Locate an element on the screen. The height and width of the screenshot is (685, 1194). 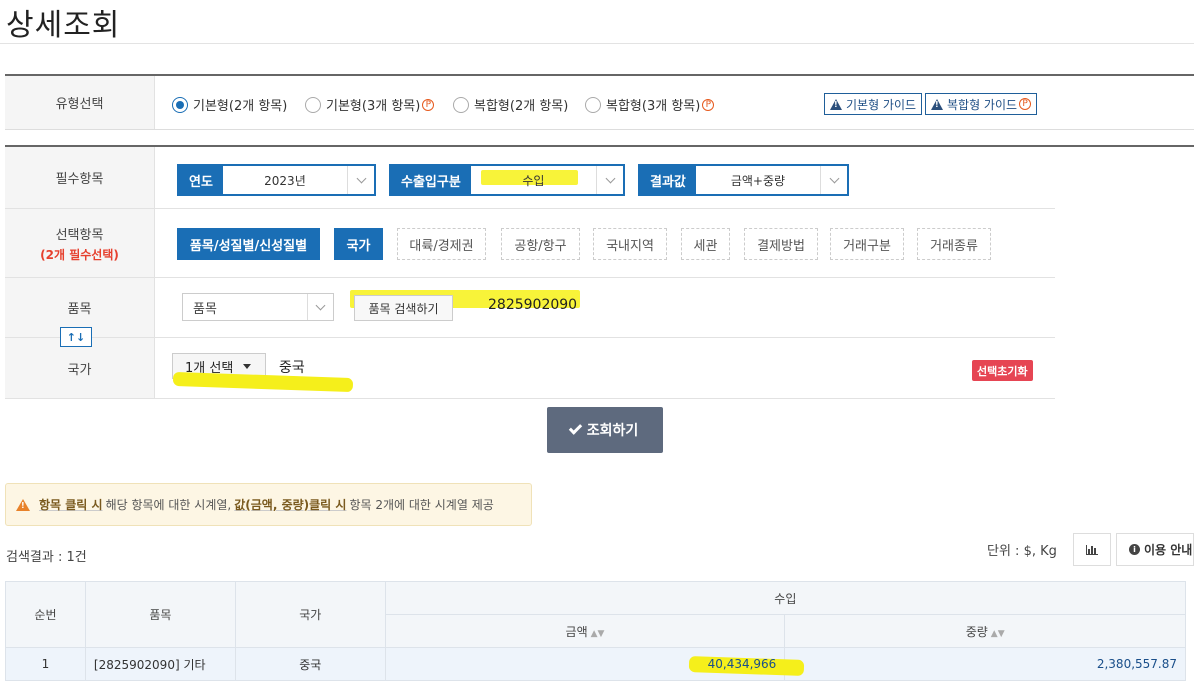
required-row: 필수항목 연도 2023년 수출입구분 수입 결과값 금액+중량 is located at coordinates (530, 178).